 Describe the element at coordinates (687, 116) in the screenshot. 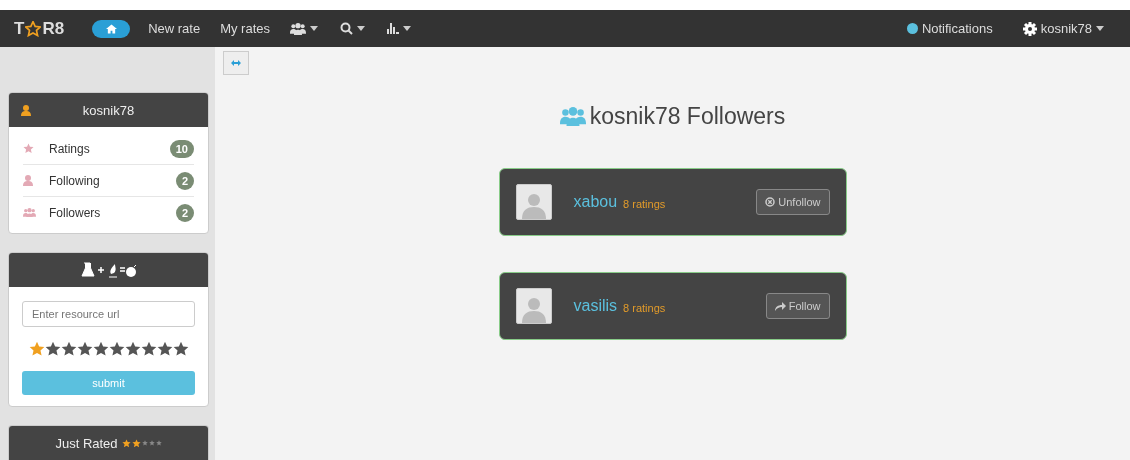

I see `page-title: kosnik78 Followers` at that location.